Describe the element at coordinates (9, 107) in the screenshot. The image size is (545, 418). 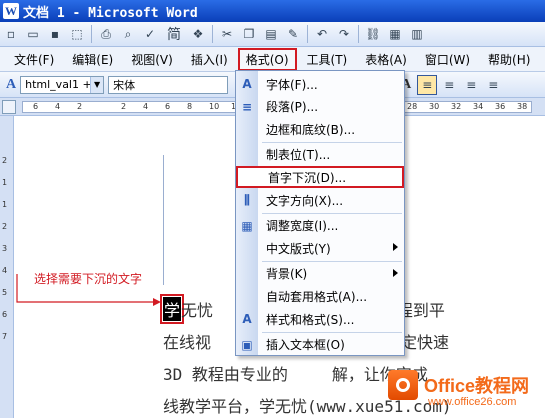
I see `tab-selector` at that location.